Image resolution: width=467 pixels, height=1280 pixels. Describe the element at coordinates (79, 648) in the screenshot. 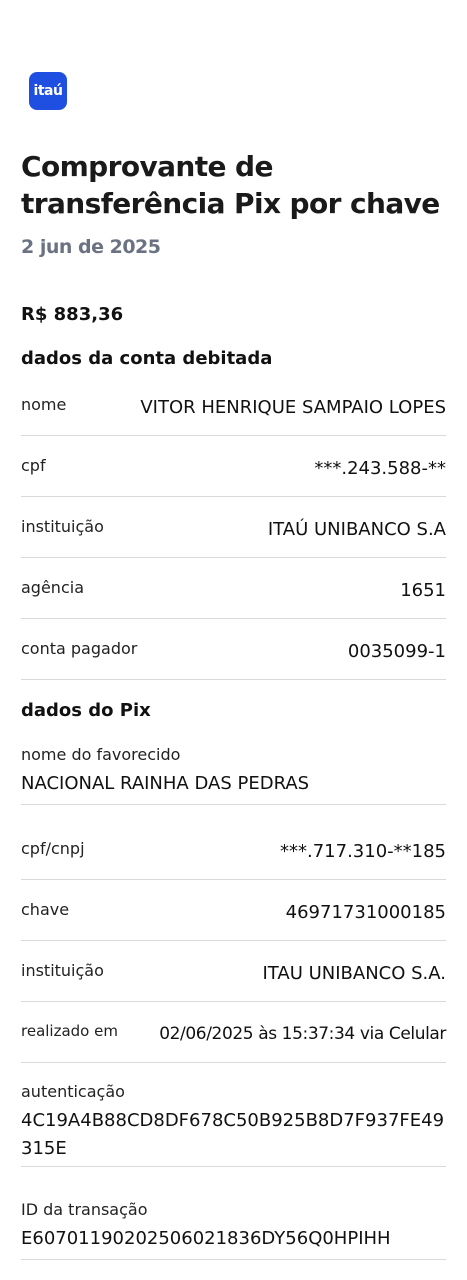

I see `row-label: conta pagador` at that location.